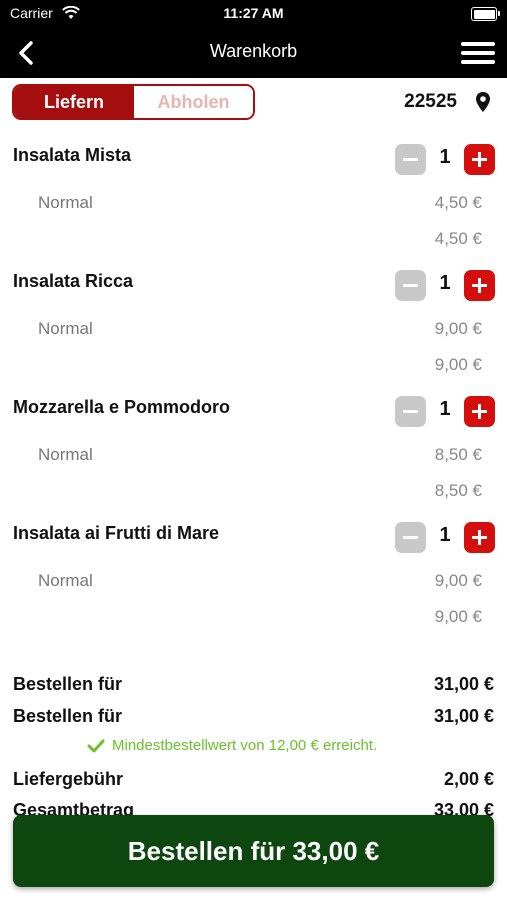 The height and width of the screenshot is (900, 507). Describe the element at coordinates (68, 684) in the screenshot. I see `subtotal-label: Bestellen für` at that location.